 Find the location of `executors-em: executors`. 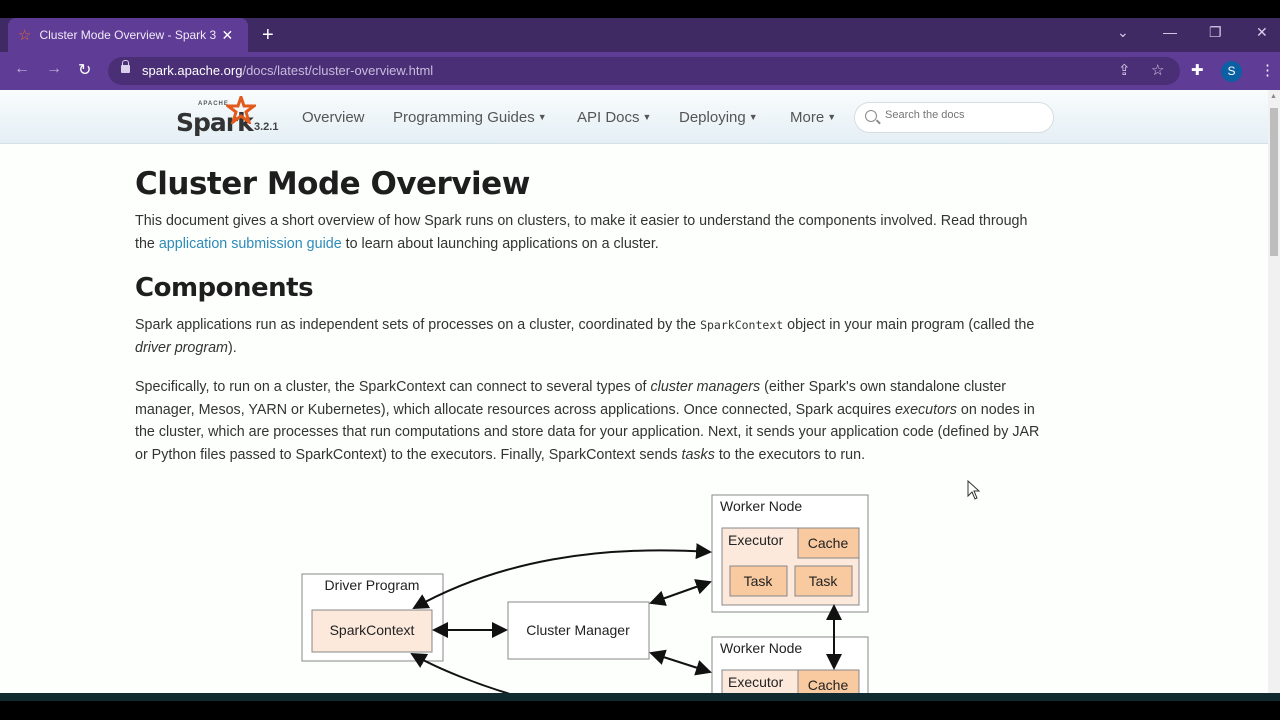

executors-em: executors is located at coordinates (925, 409).